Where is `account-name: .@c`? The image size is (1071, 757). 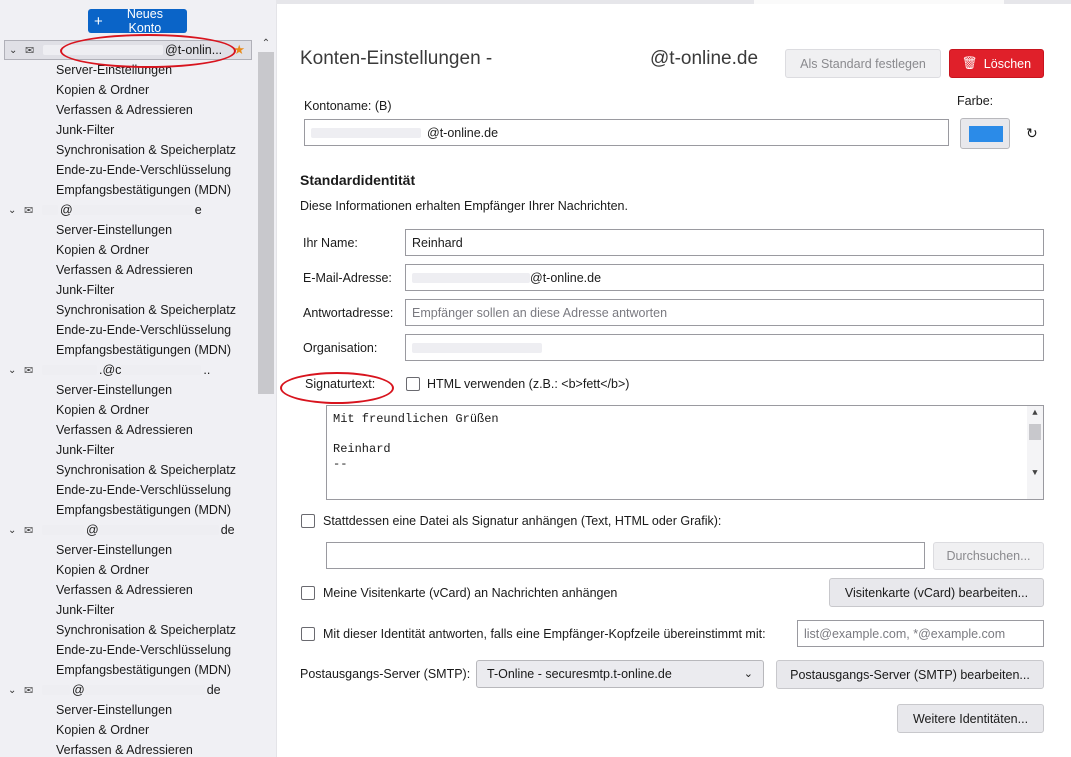
account-name: .@c is located at coordinates (110, 370).